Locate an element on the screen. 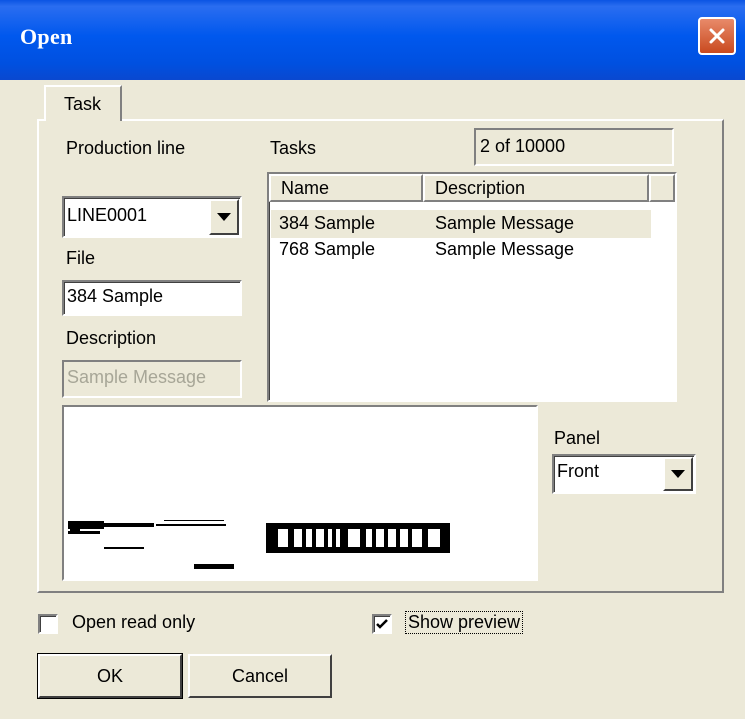 This screenshot has height=719, width=745. table-row: 768 Sample Sample Message is located at coordinates (461, 250).